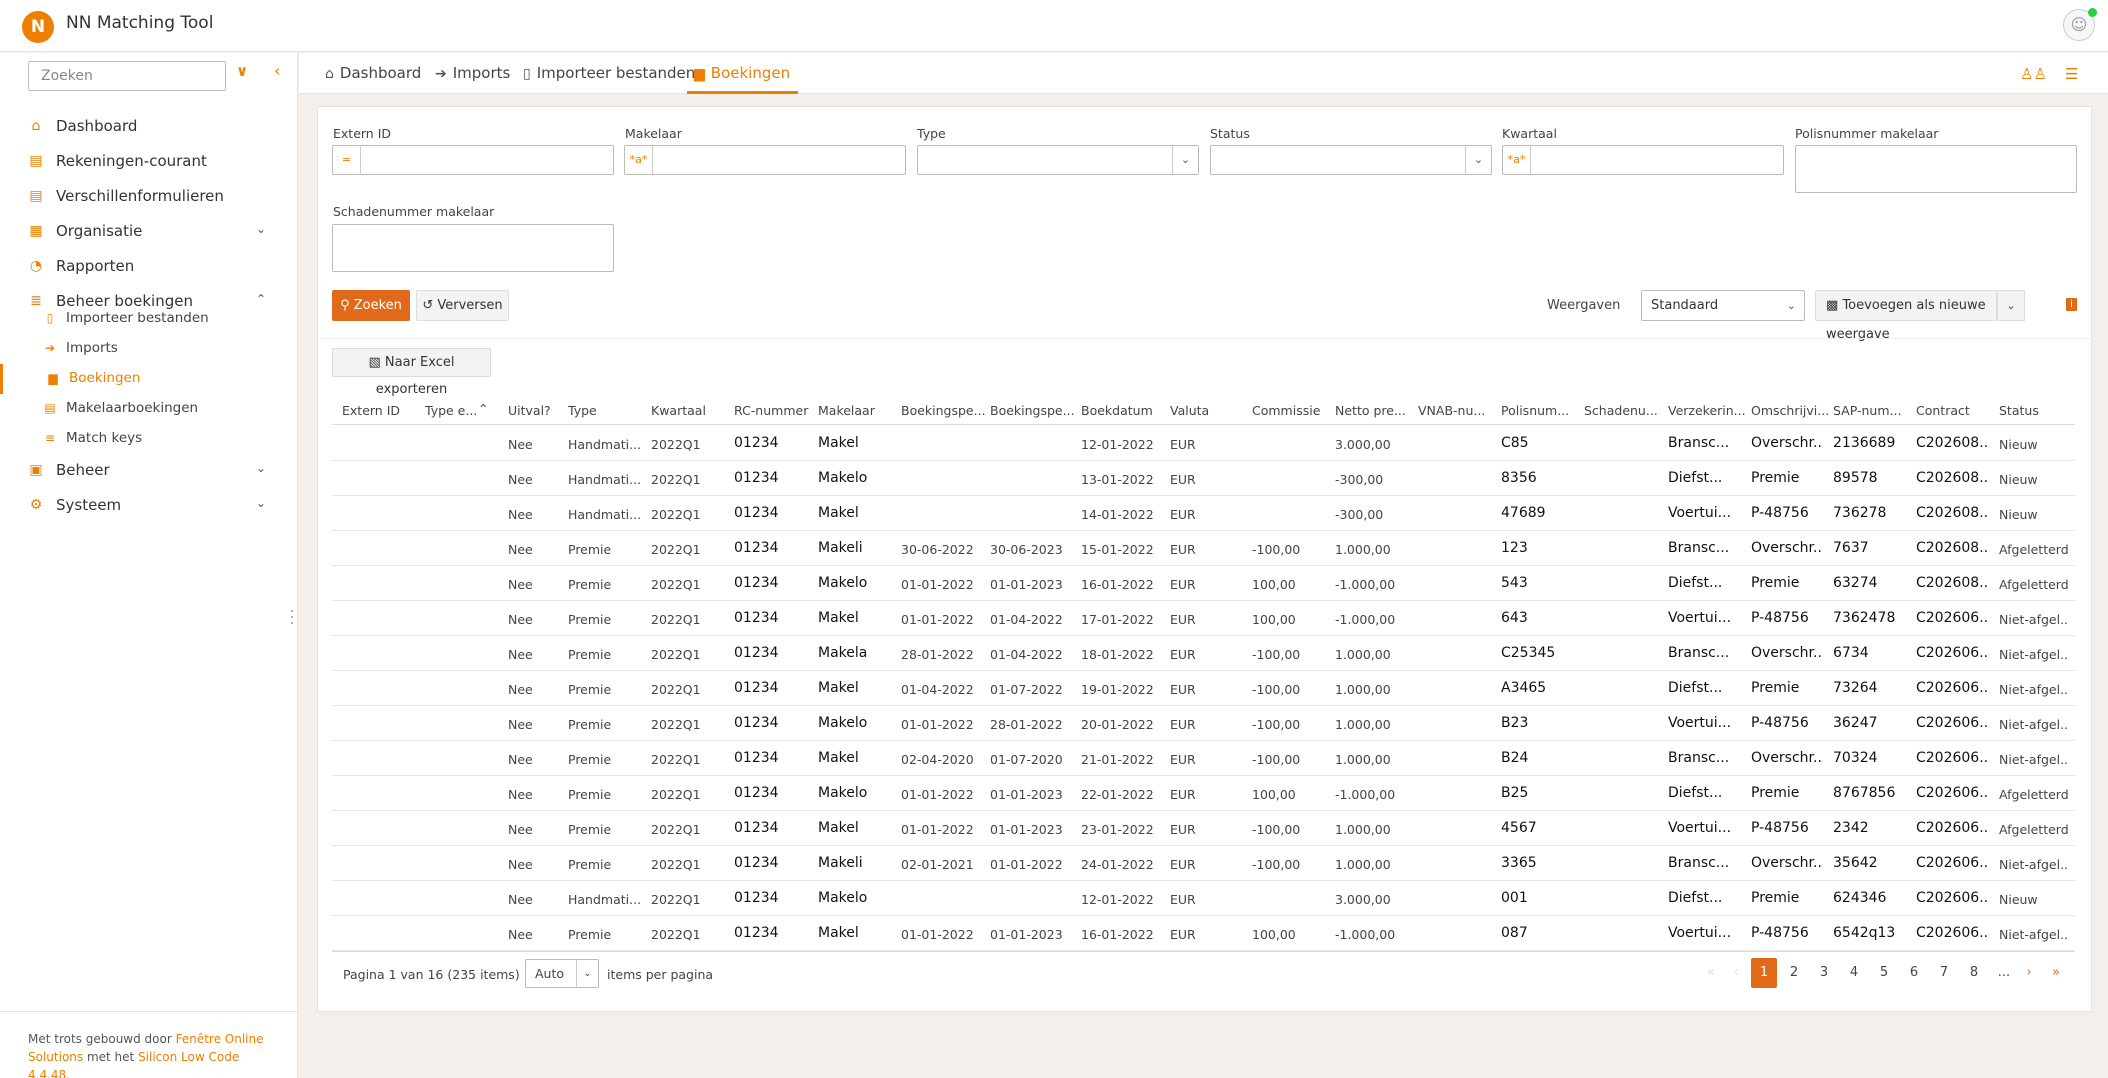 This screenshot has width=2108, height=1078. Describe the element at coordinates (1854, 973) in the screenshot. I see `page-button: 4` at that location.